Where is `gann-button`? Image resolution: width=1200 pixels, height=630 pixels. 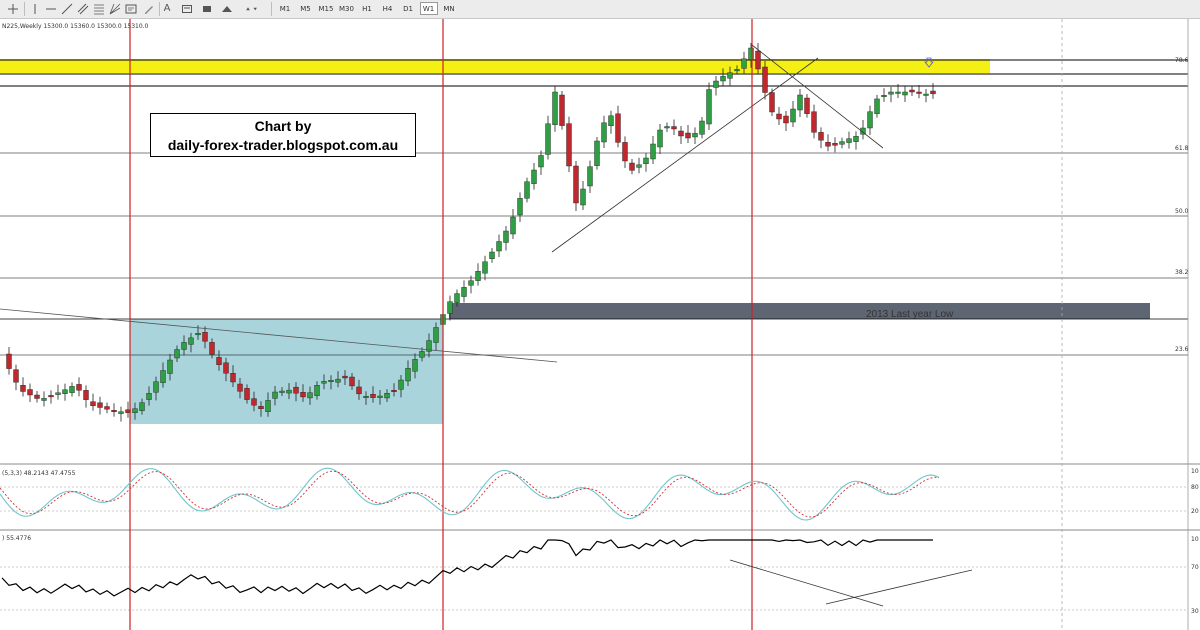 gann-button is located at coordinates (115, 8).